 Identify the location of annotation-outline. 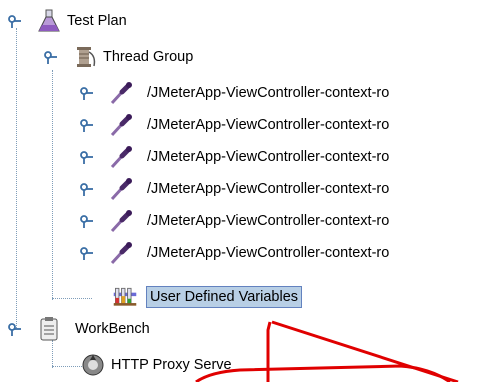
(327, 351).